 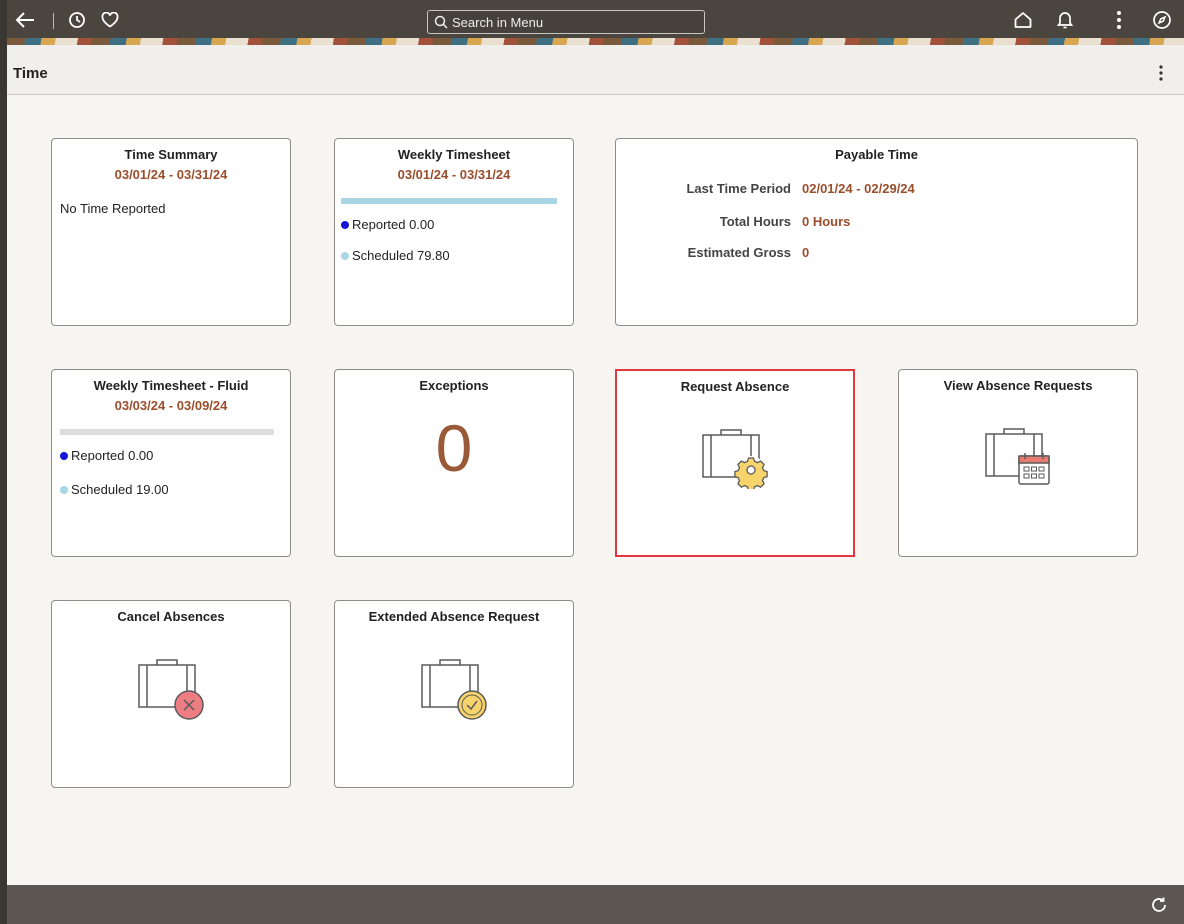 What do you see at coordinates (171, 405) in the screenshot?
I see `tile-date-range: 03/03/24 - 03/09/24` at bounding box center [171, 405].